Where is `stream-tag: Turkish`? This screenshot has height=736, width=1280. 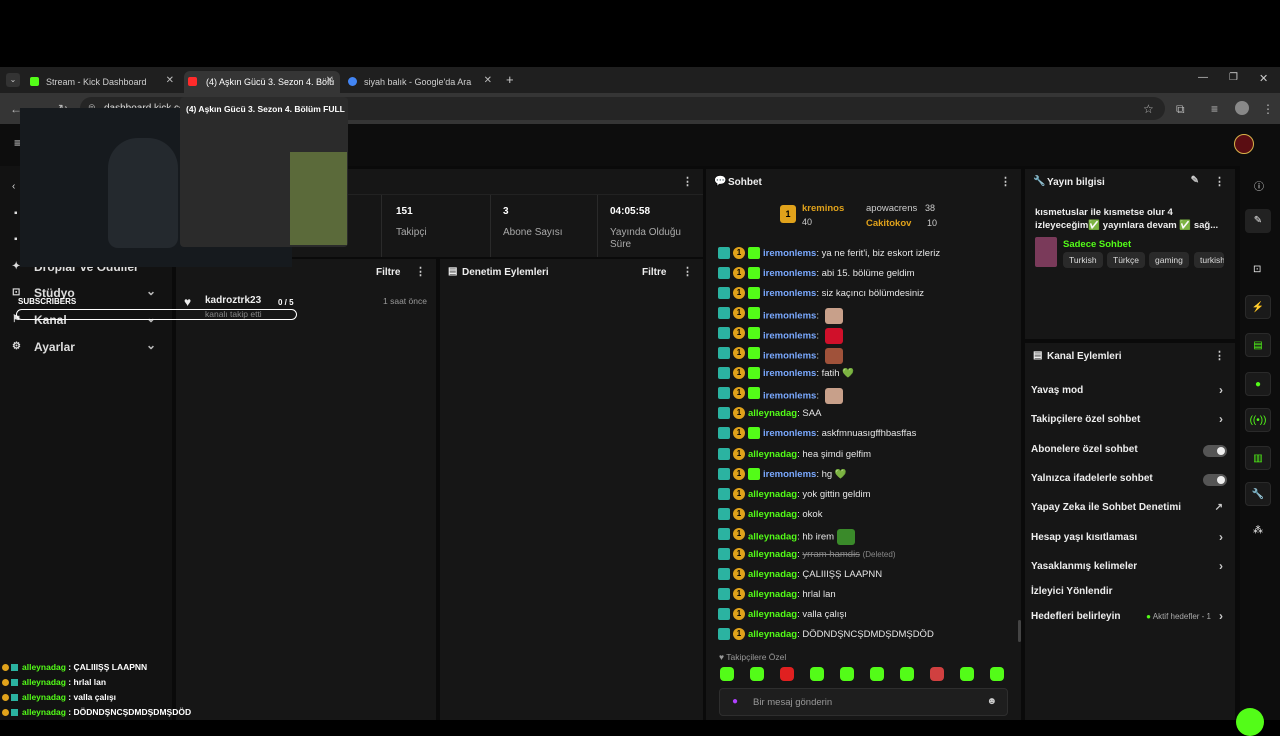
stream-tag: Turkish is located at coordinates (1083, 260).